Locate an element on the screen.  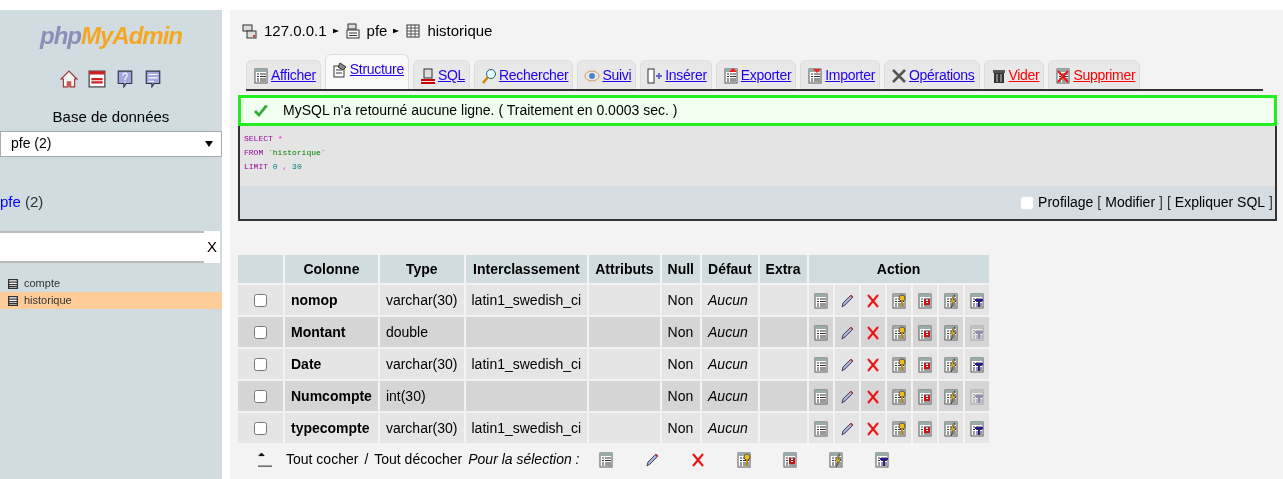
sql-link: Modifier is located at coordinates (1130, 202).